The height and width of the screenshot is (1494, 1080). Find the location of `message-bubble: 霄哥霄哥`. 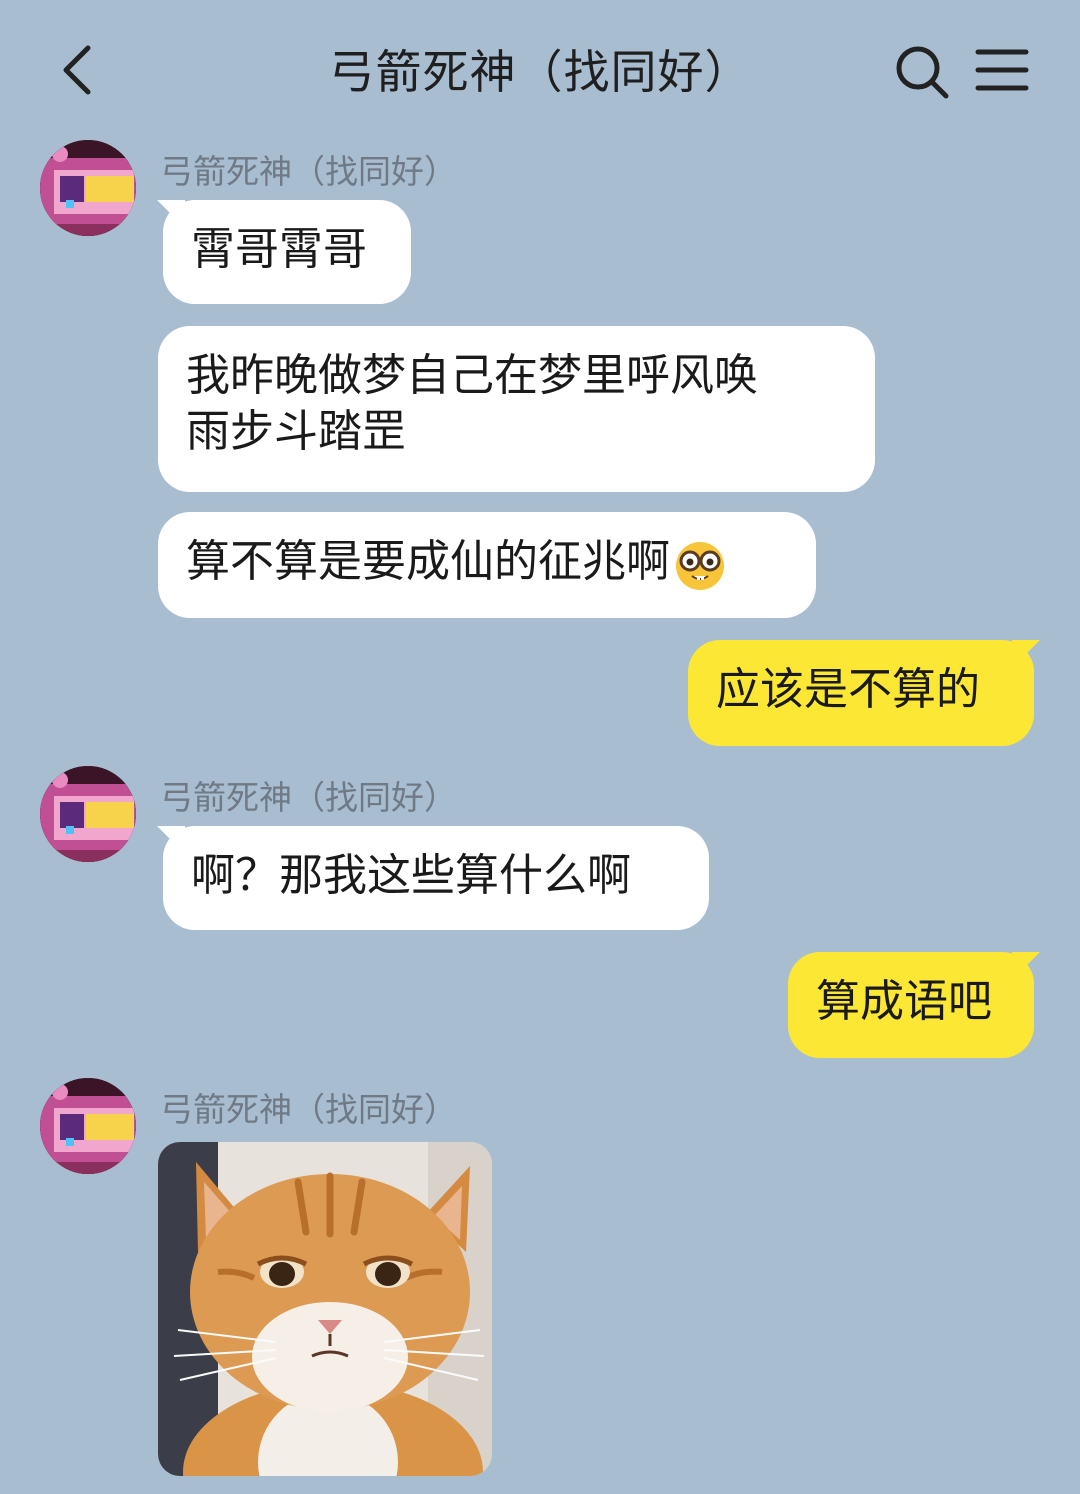

message-bubble: 霄哥霄哥 is located at coordinates (287, 252).